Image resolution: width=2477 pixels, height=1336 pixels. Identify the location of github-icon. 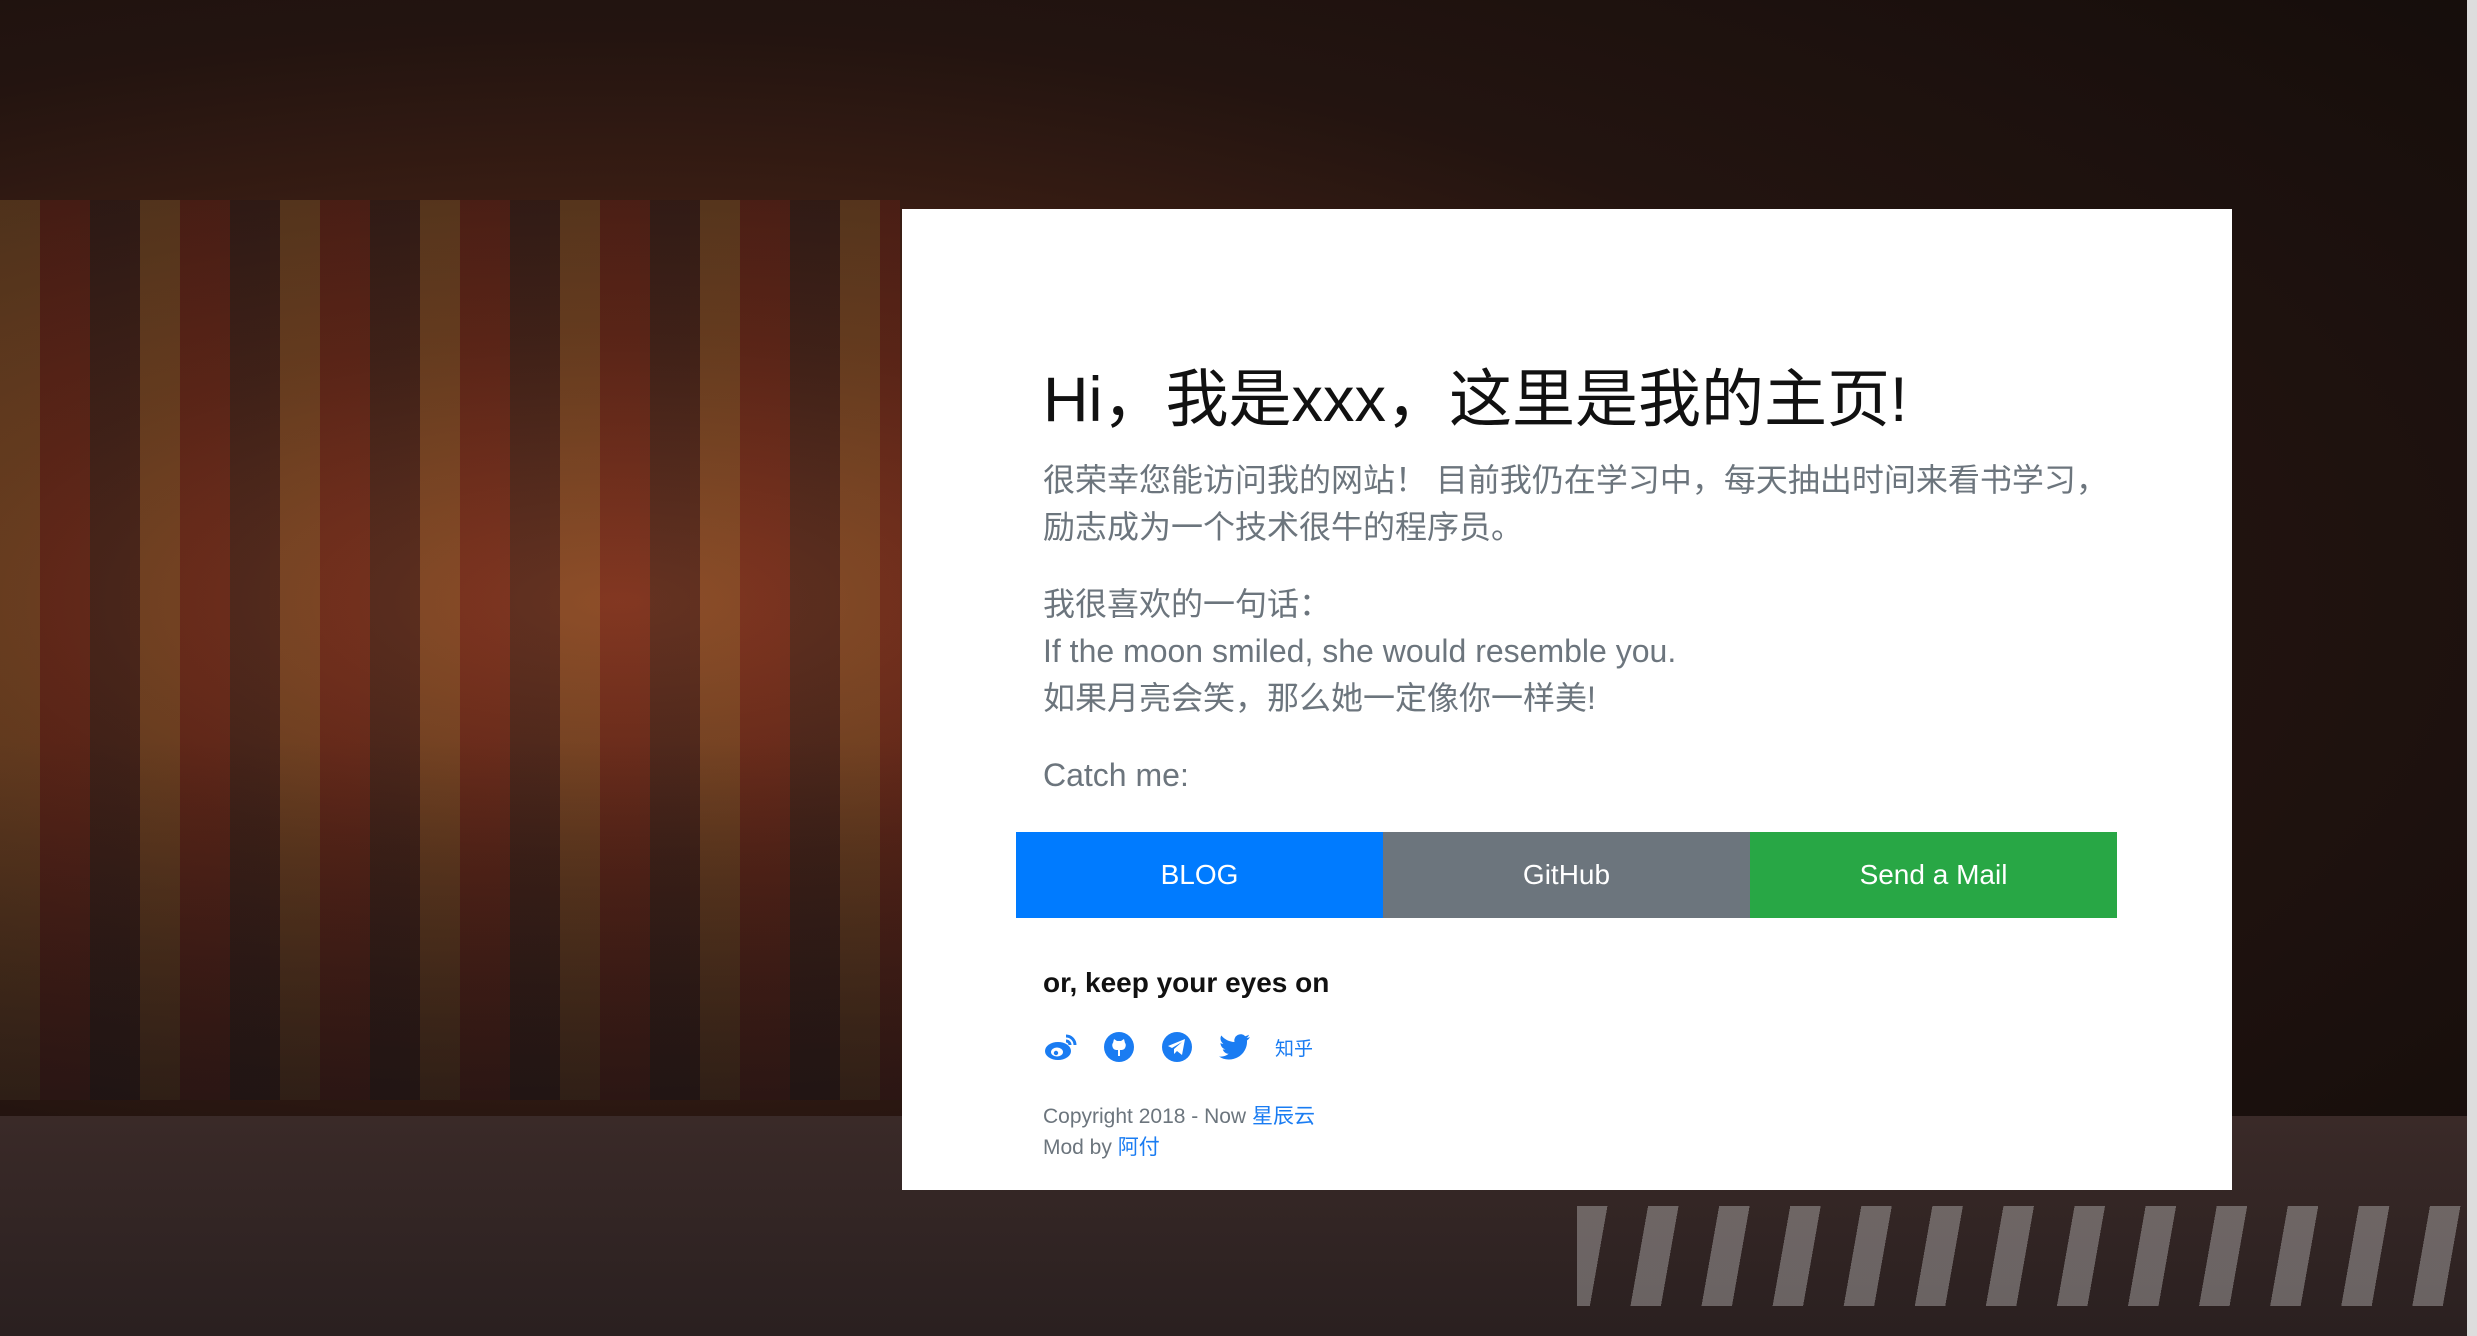
(1119, 1047).